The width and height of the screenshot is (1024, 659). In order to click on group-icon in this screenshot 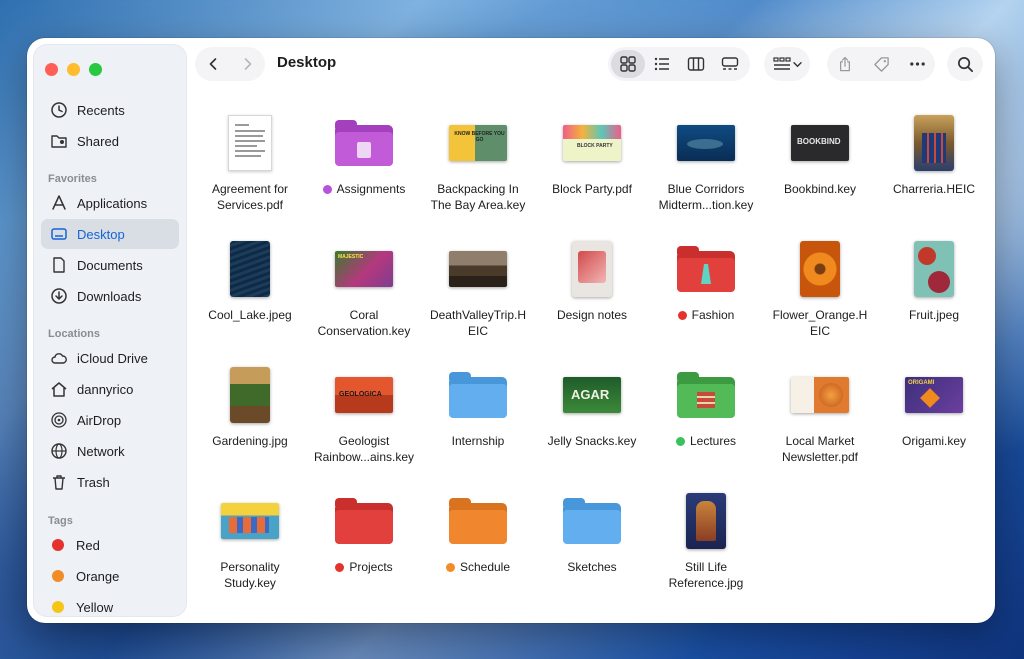, I will do `click(781, 63)`.